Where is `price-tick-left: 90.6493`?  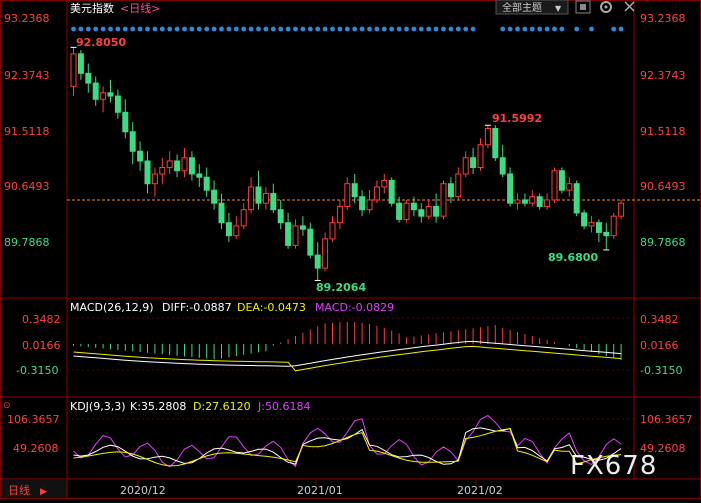
price-tick-left: 90.6493 is located at coordinates (27, 186).